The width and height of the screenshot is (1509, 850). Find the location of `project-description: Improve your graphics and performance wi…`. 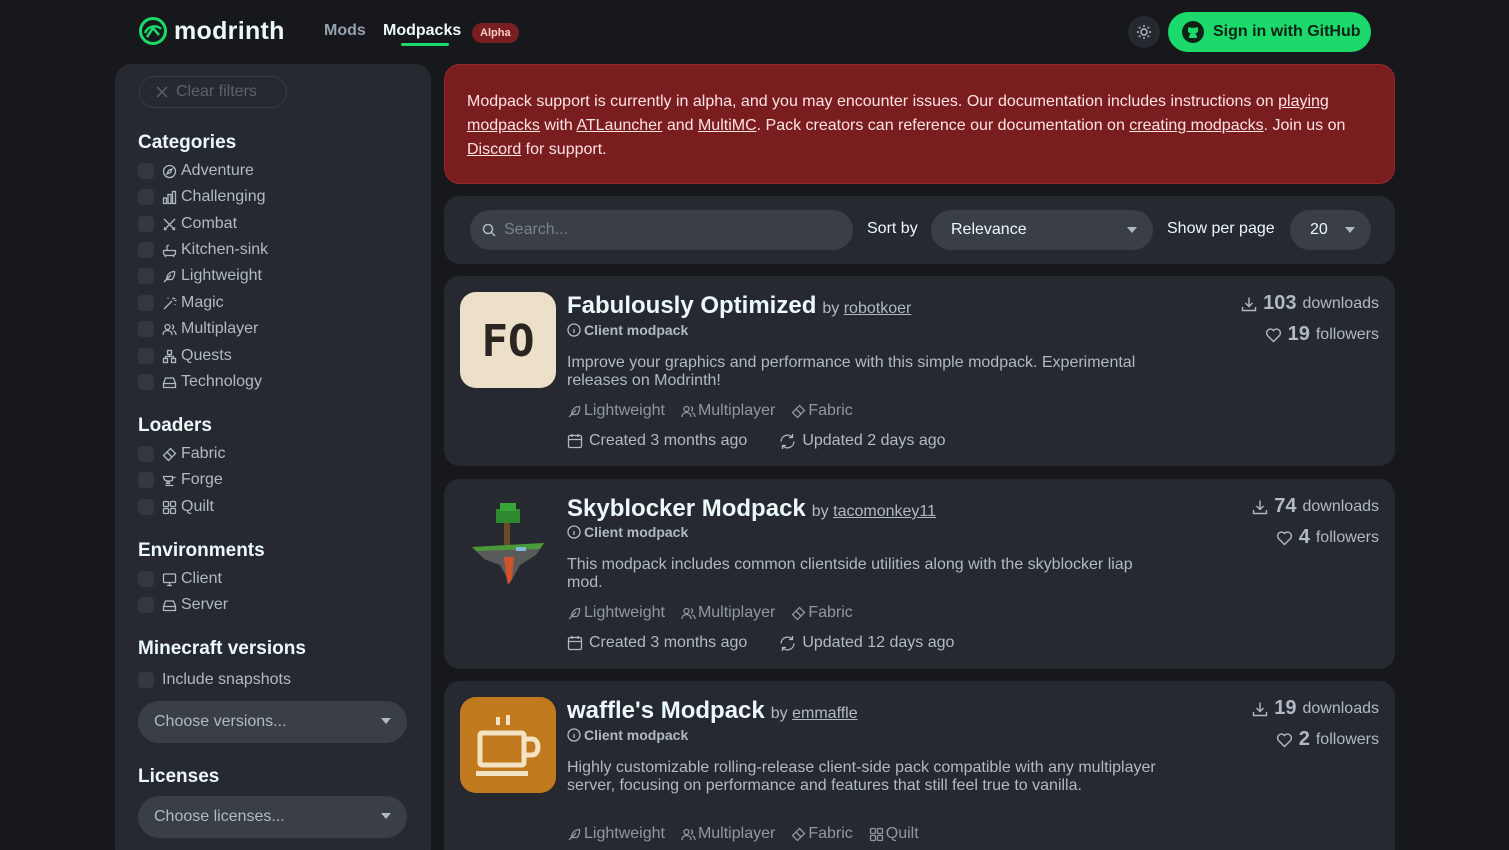

project-description: Improve your graphics and performance wi… is located at coordinates (851, 371).